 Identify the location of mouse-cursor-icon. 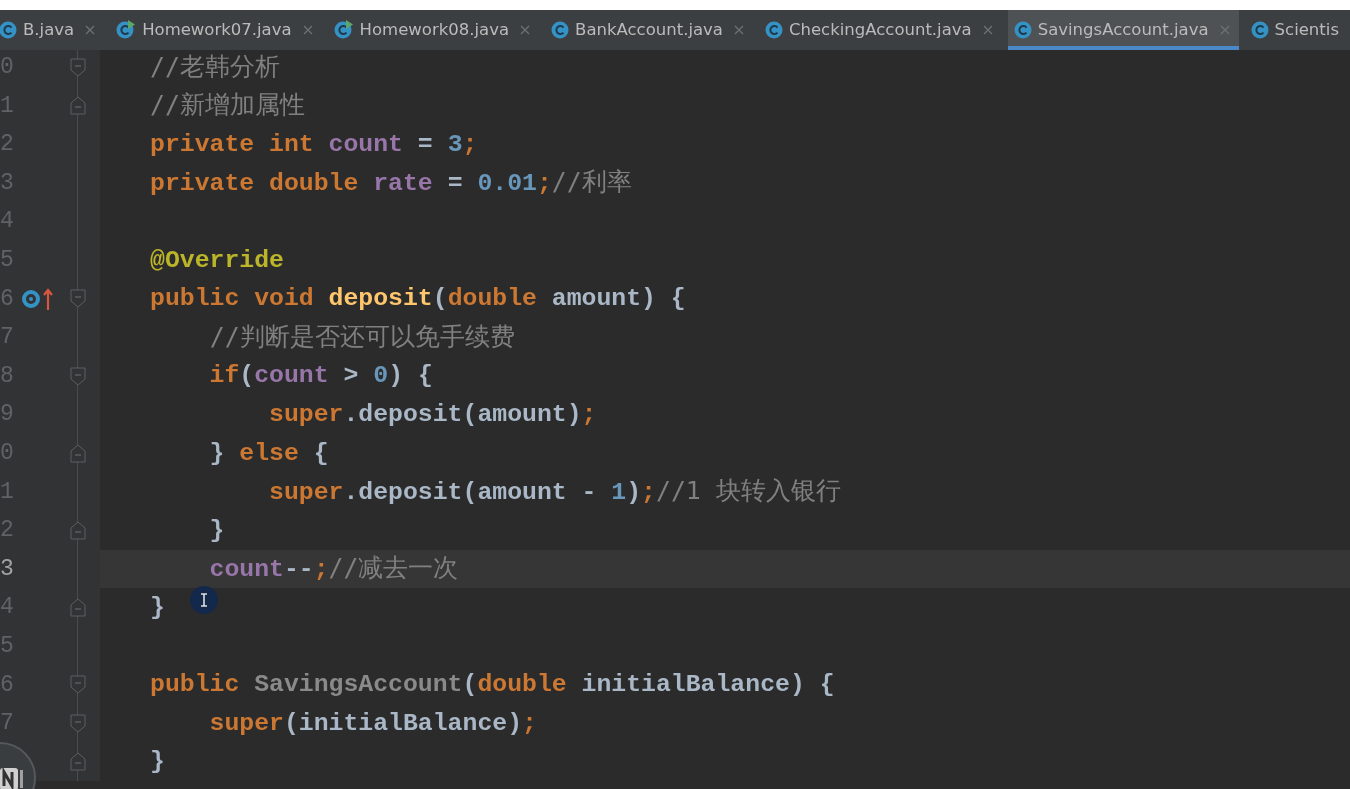
(204, 600).